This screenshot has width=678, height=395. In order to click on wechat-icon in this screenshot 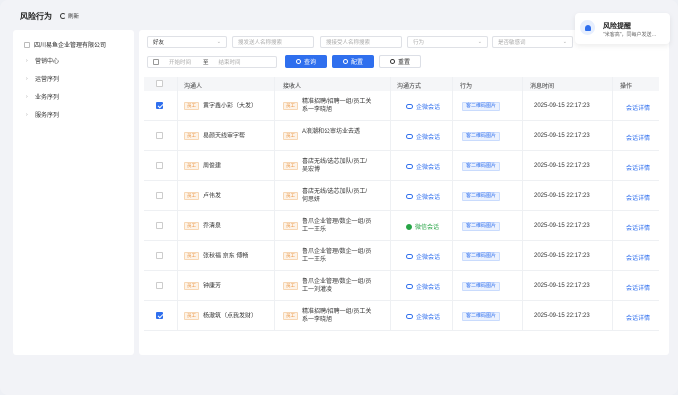, I will do `click(409, 226)`.